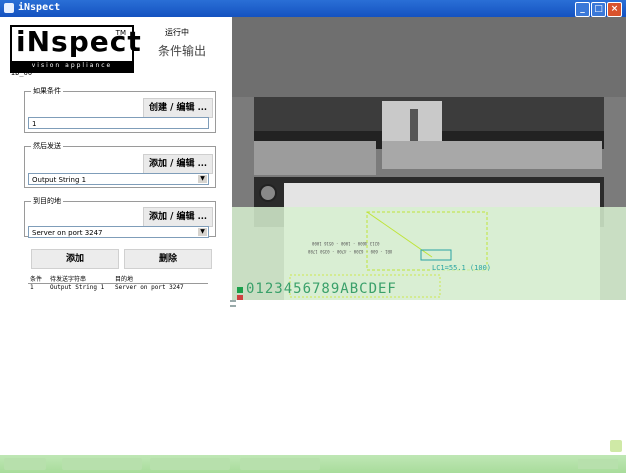  Describe the element at coordinates (614, 9) in the screenshot. I see `close-button: ×` at that location.